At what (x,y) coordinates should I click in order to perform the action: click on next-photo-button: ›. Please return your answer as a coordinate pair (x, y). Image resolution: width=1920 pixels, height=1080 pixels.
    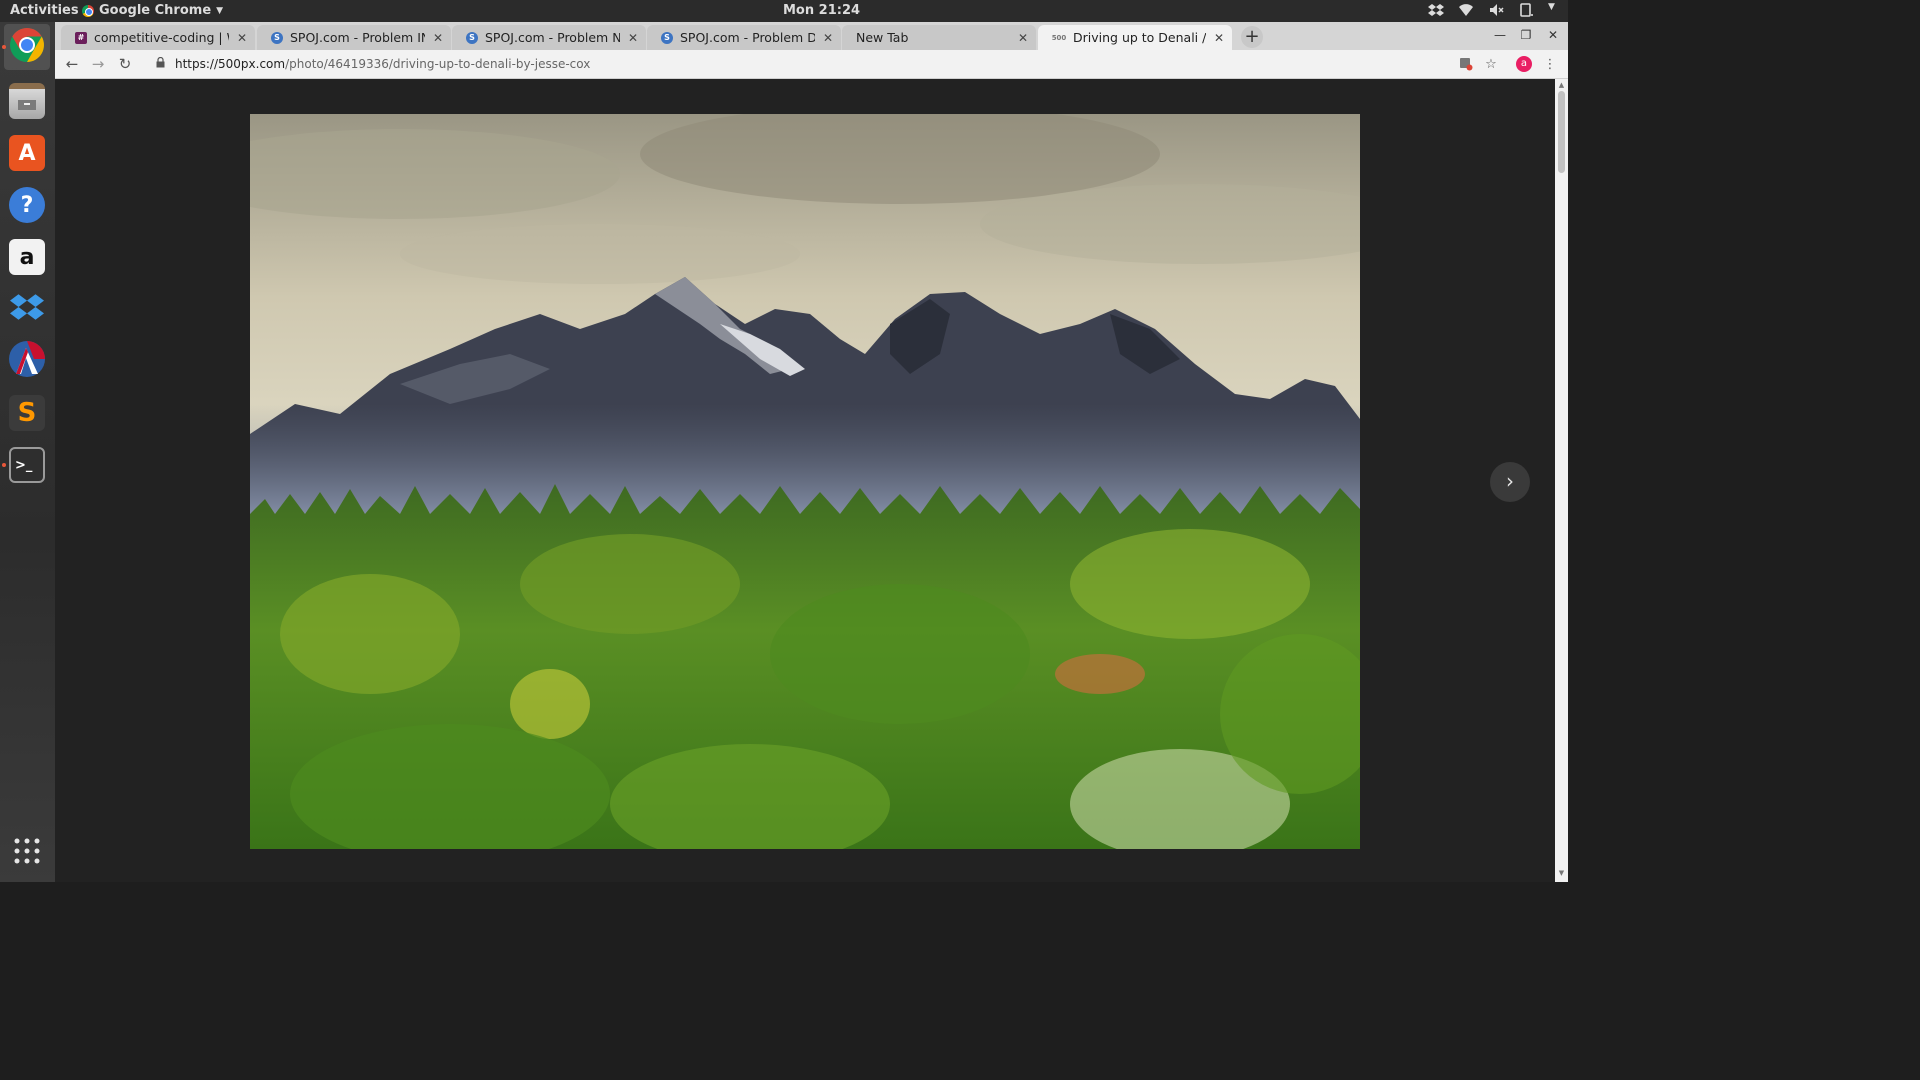
    Looking at the image, I should click on (1510, 482).